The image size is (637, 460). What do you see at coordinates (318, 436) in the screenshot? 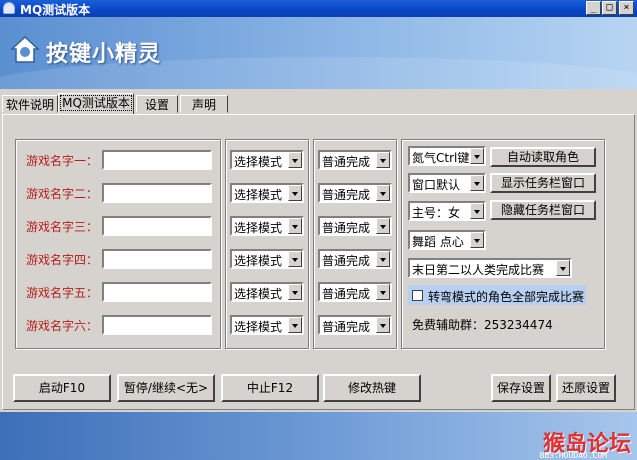
I see `status-bar: 猴岛论坛 BBS.HOUDAO.COM` at bounding box center [318, 436].